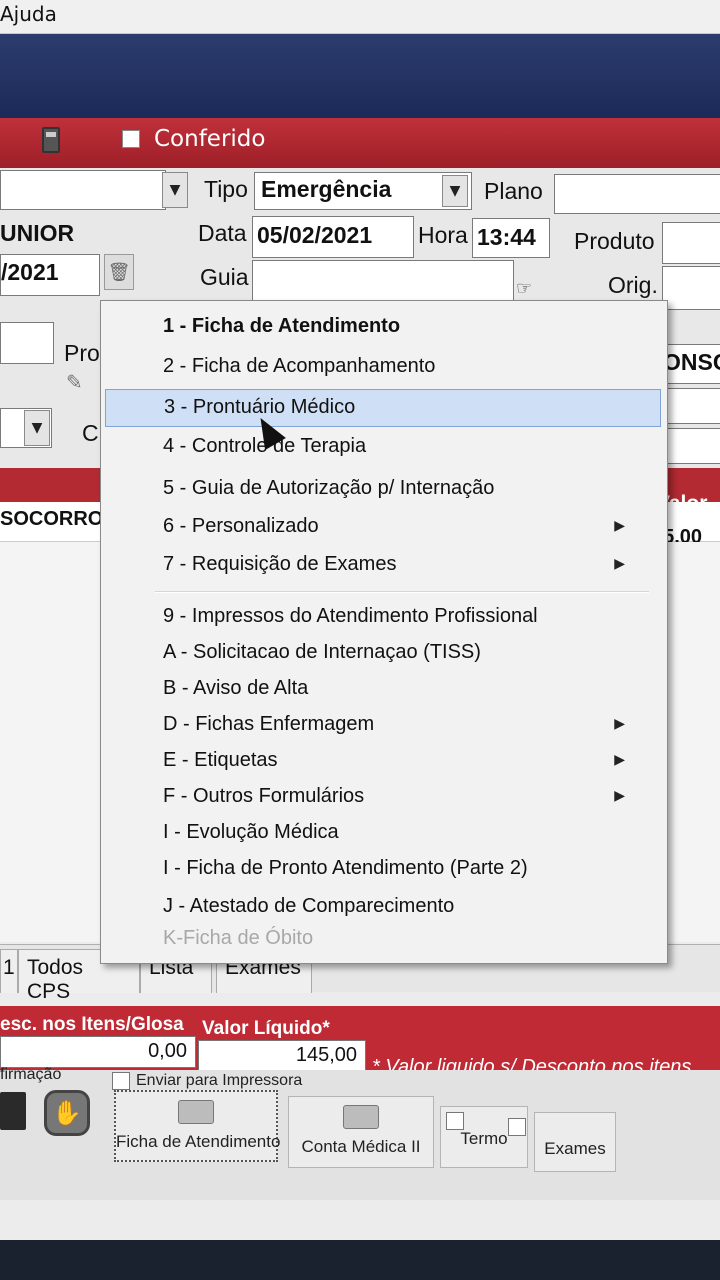  I want to click on stop-hand-icon: ✋, so click(67, 1113).